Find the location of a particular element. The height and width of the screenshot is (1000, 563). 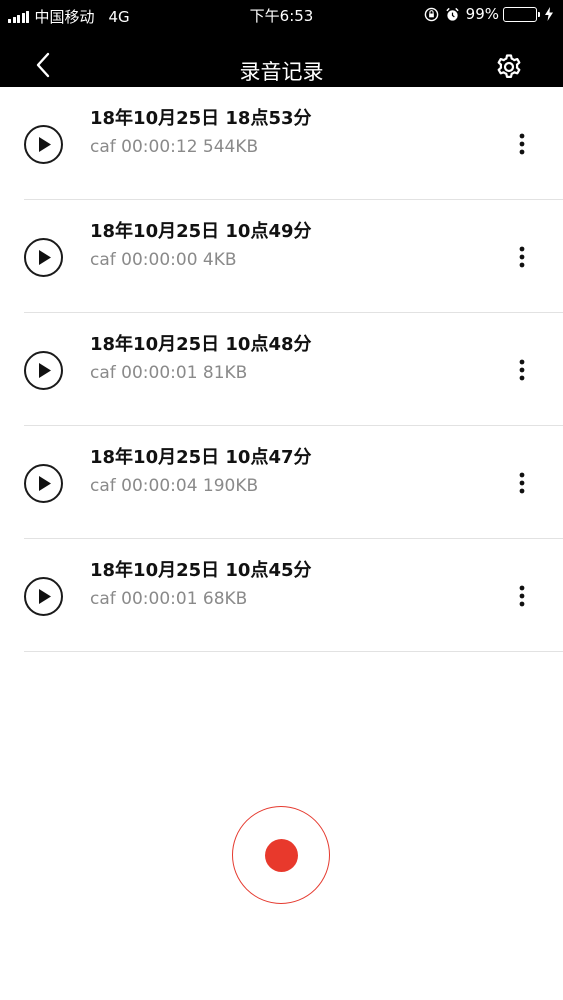

recording-title: 18年10月25日 18点53分 is located at coordinates (201, 118).